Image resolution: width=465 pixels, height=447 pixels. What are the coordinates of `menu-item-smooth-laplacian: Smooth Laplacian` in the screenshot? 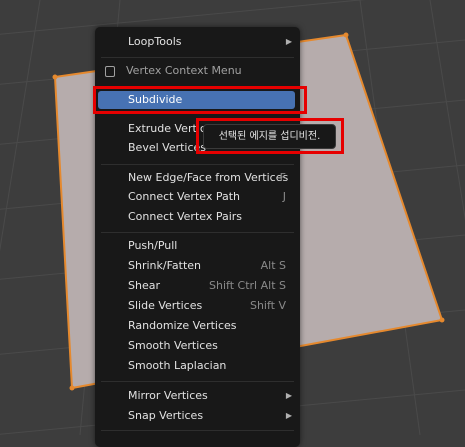 It's located at (197, 366).